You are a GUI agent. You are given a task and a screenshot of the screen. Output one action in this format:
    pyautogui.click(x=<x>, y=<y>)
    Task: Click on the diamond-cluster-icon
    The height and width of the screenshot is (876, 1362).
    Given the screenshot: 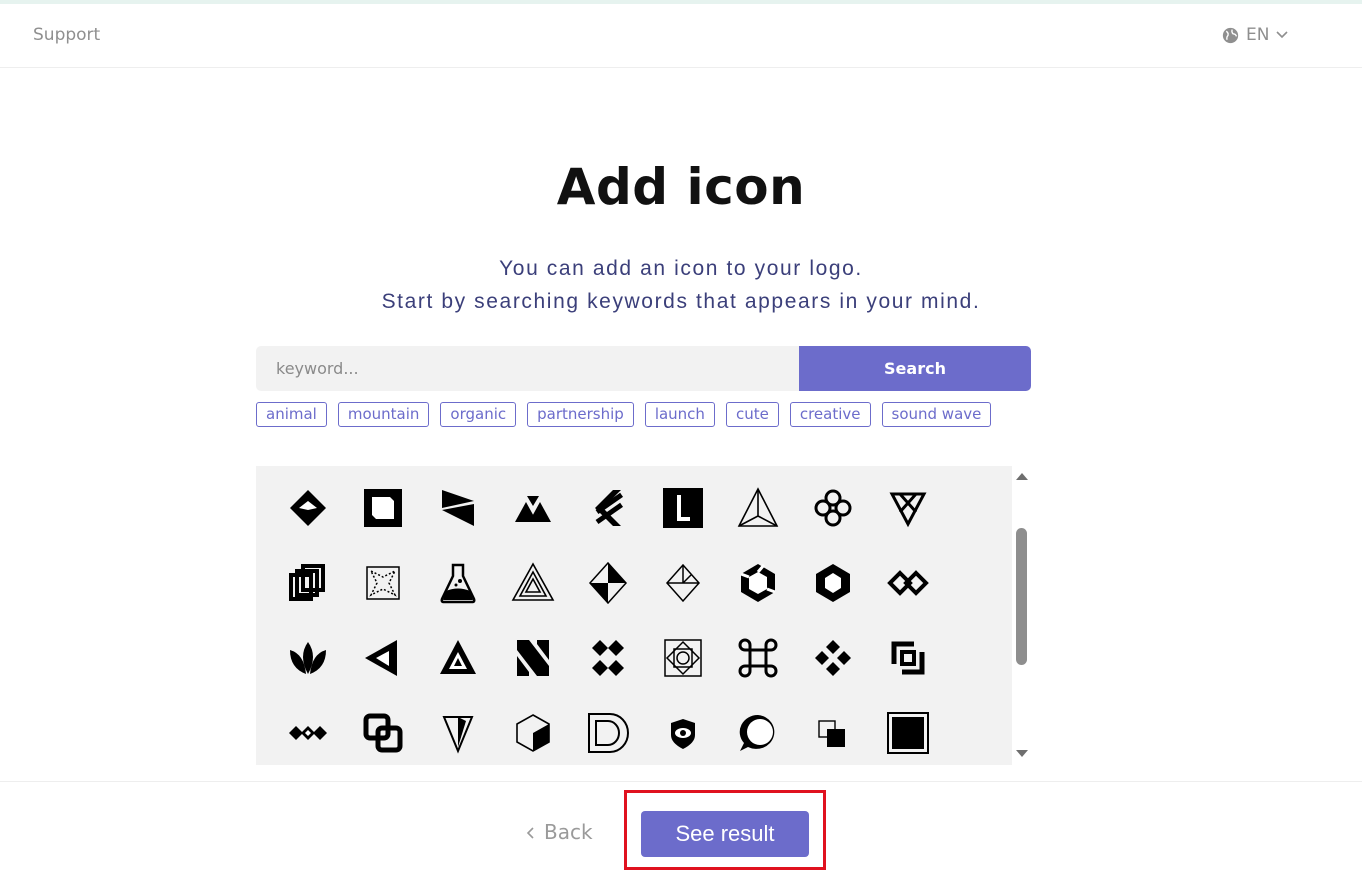 What is the action you would take?
    pyautogui.click(x=832, y=657)
    